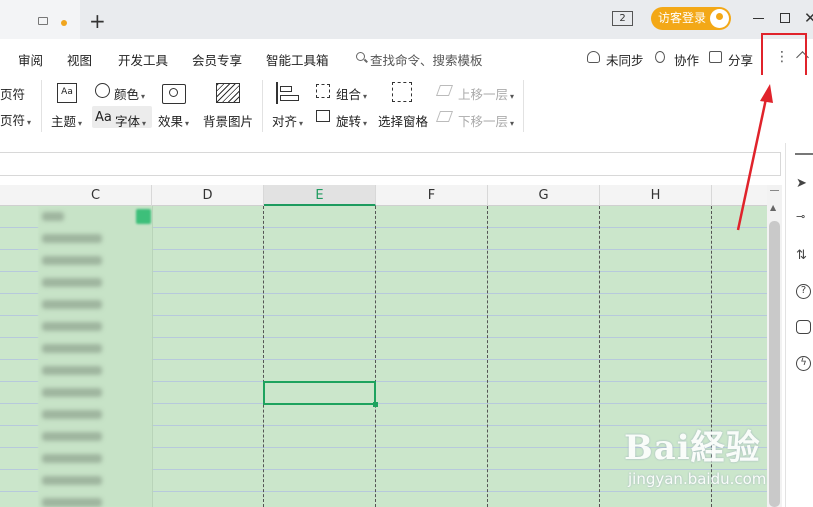 This screenshot has height=507, width=813. Describe the element at coordinates (217, 59) in the screenshot. I see `menu-member-exclusive: 会员专享` at that location.